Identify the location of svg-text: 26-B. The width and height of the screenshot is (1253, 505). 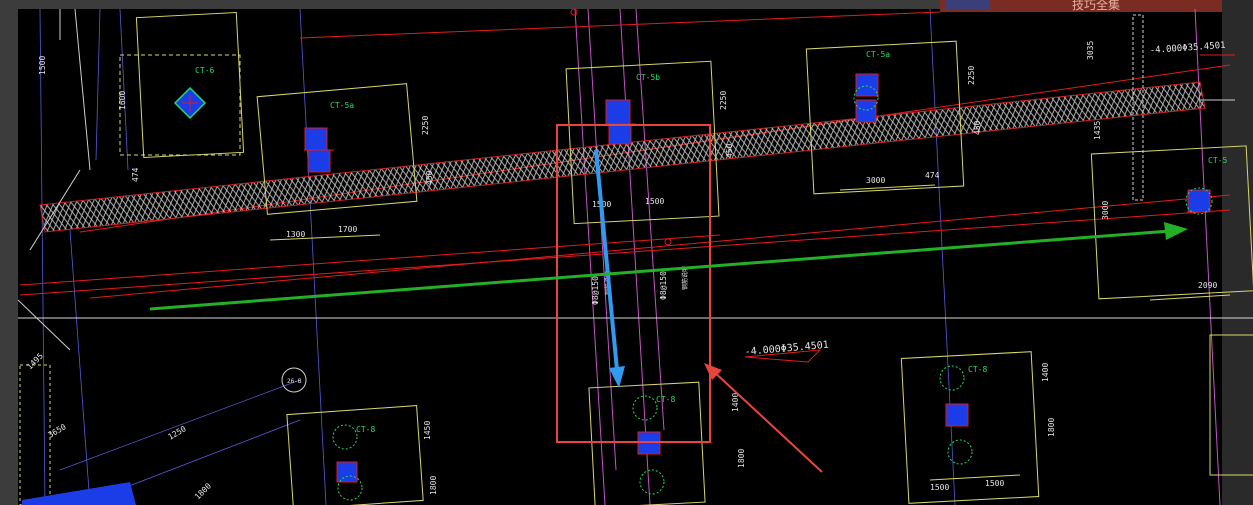
(294, 381).